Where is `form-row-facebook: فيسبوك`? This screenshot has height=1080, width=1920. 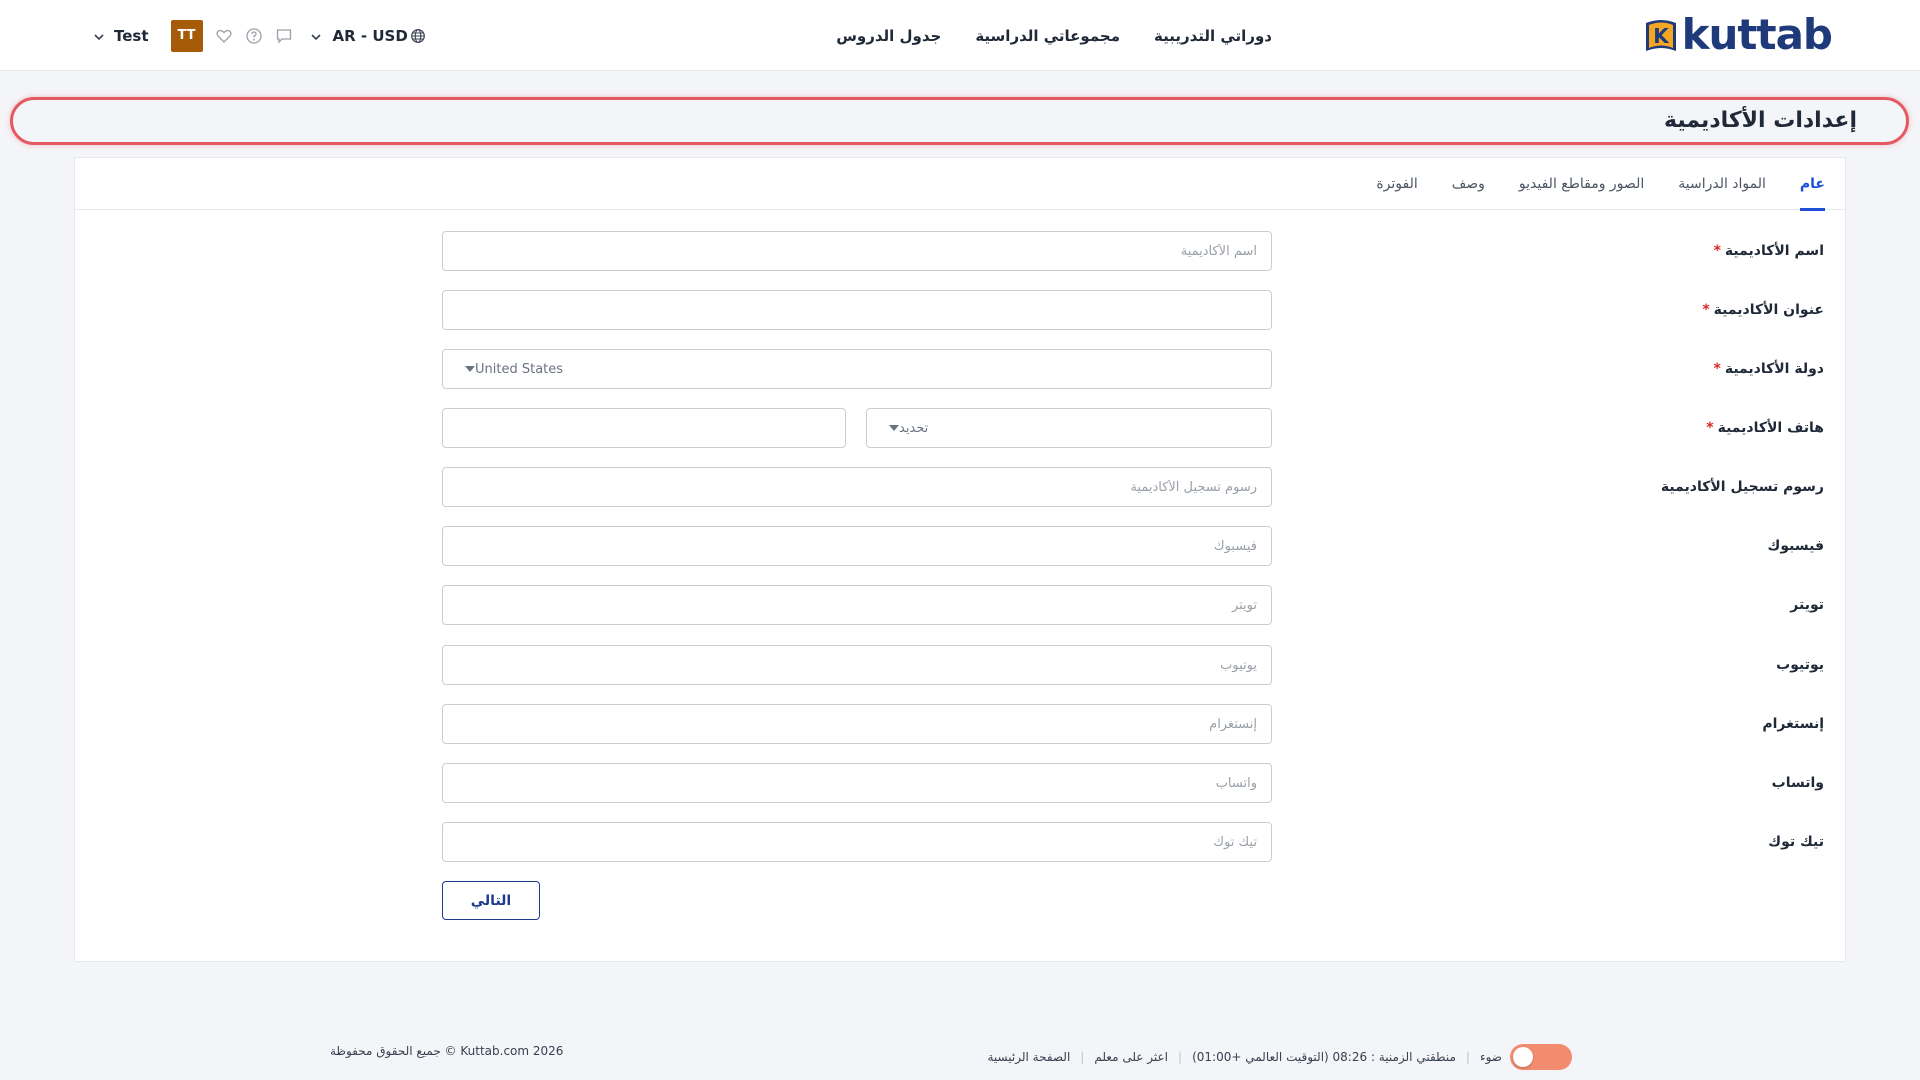
form-row-facebook: فيسبوك is located at coordinates (960, 546).